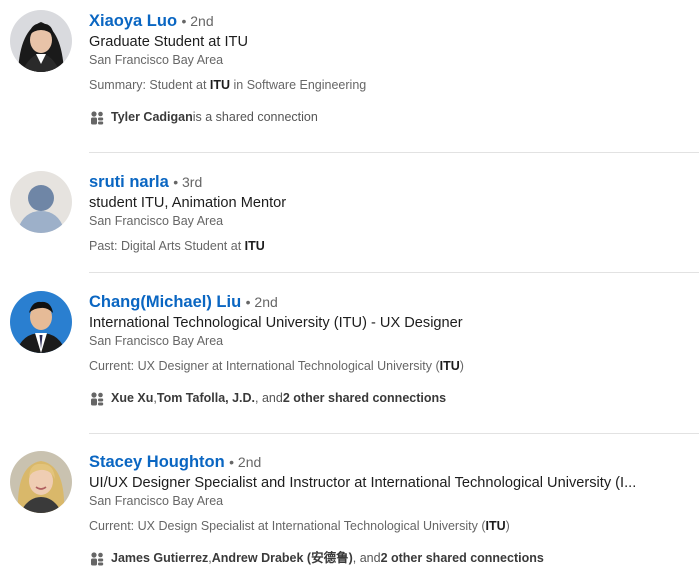 The width and height of the screenshot is (699, 586). I want to click on shared-connection-name: Andrew Drabek (安德鲁), so click(282, 558).